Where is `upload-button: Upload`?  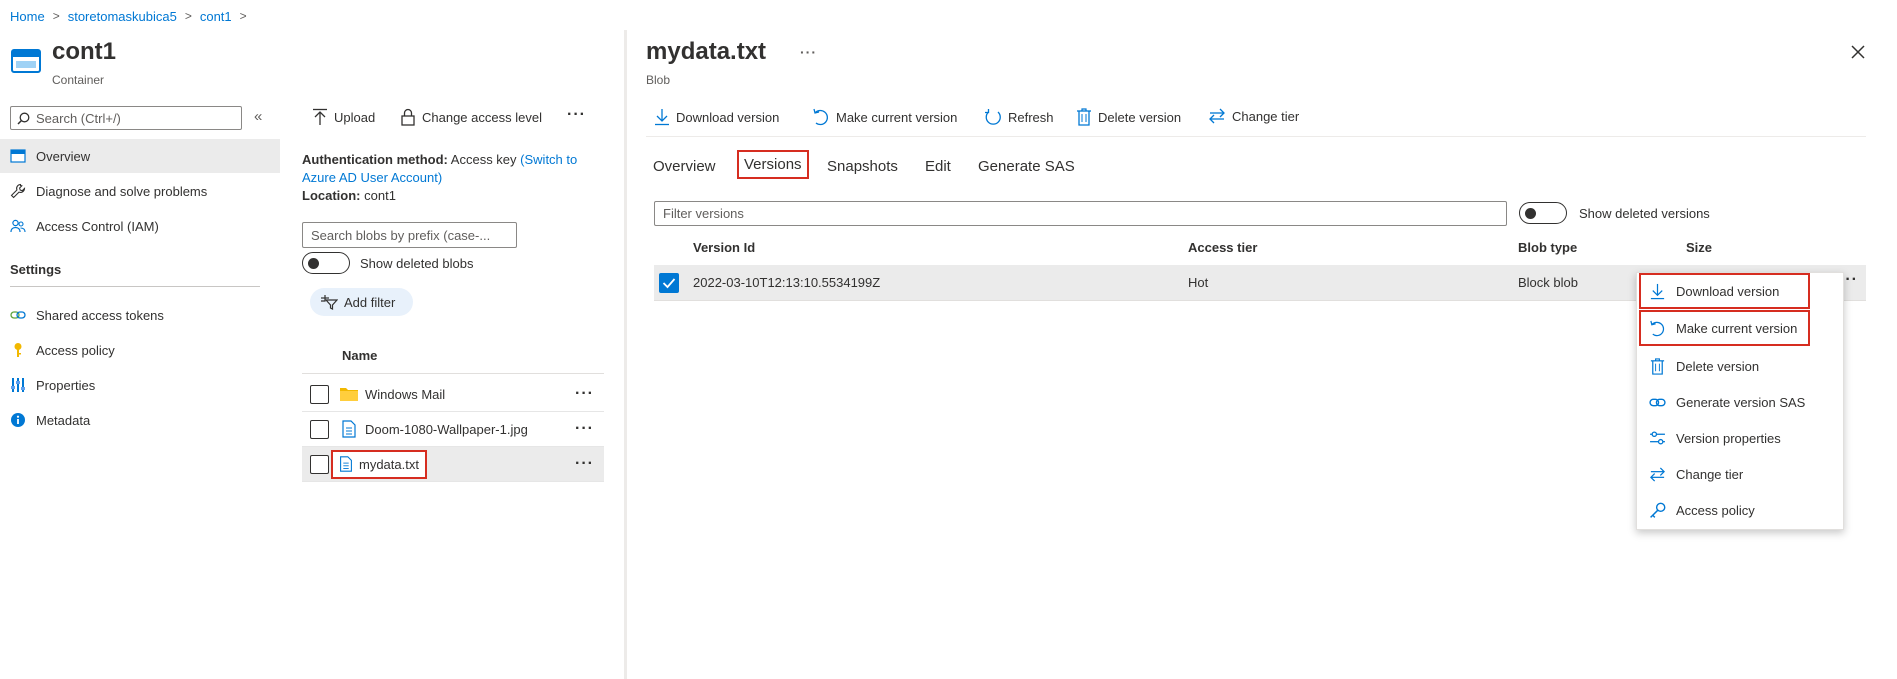 upload-button: Upload is located at coordinates (343, 117).